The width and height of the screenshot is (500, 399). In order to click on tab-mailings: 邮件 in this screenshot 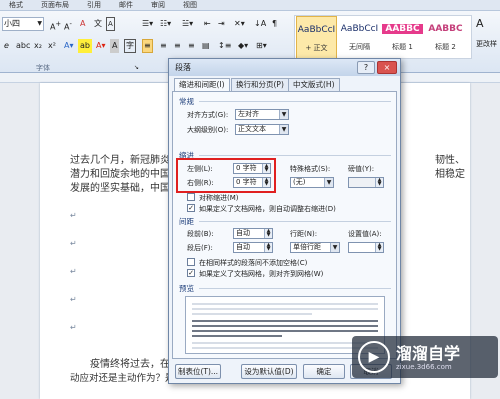, I will do `click(126, 5)`.